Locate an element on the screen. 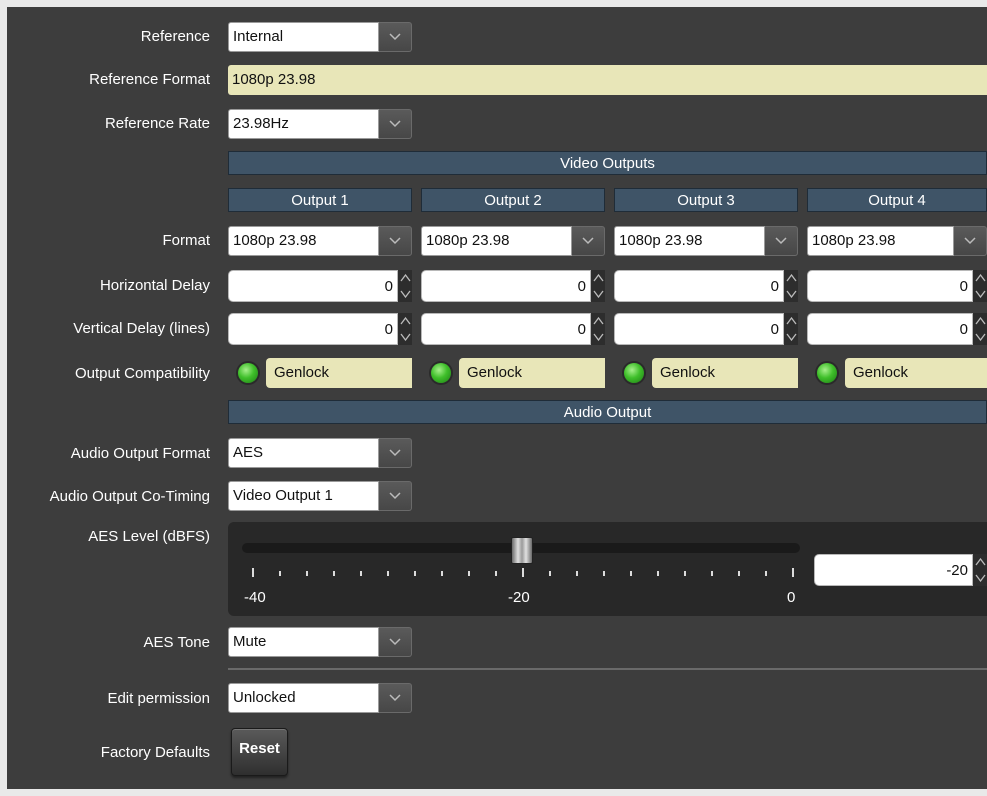  aes-tone-label: AES Tone is located at coordinates (176, 642).